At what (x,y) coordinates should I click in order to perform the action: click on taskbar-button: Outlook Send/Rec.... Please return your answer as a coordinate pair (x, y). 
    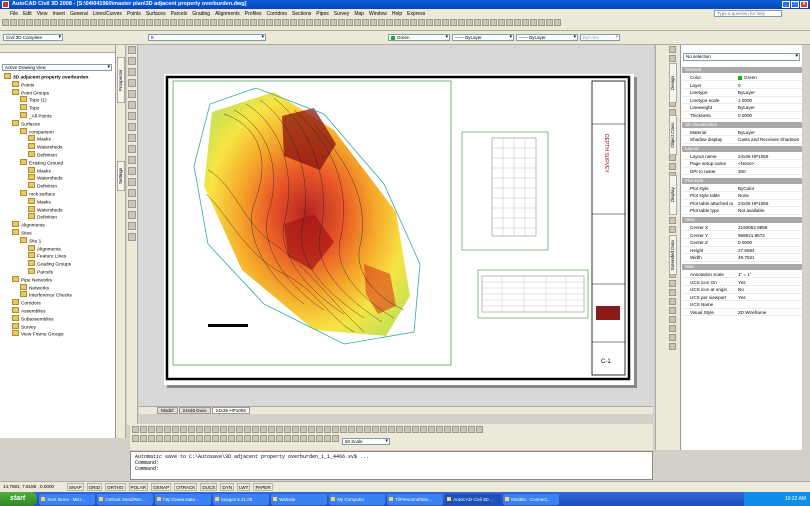
    Looking at the image, I should click on (125, 499).